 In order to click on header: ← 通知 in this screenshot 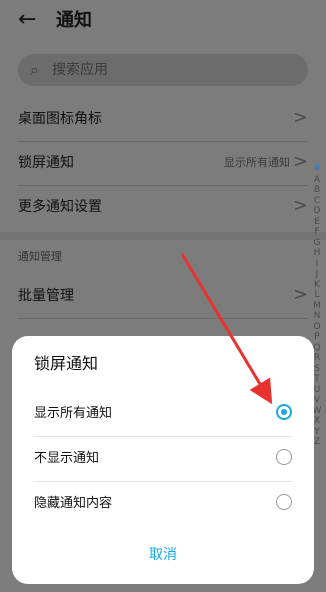, I will do `click(163, 22)`.